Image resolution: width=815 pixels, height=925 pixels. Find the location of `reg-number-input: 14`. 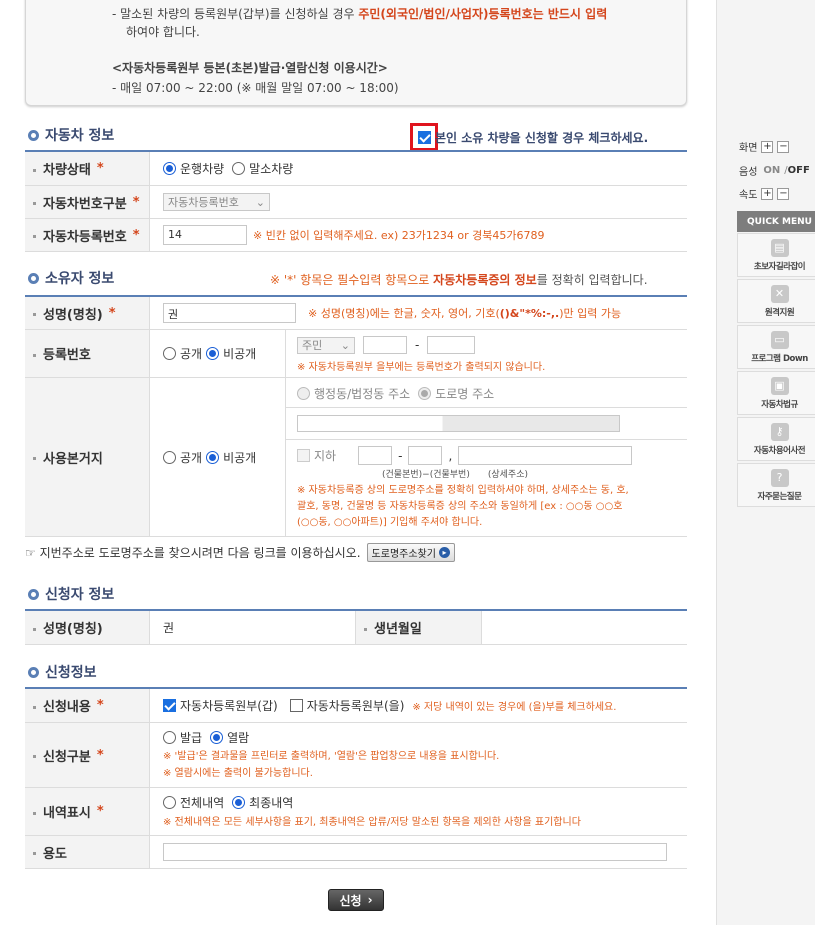

reg-number-input: 14 is located at coordinates (205, 235).